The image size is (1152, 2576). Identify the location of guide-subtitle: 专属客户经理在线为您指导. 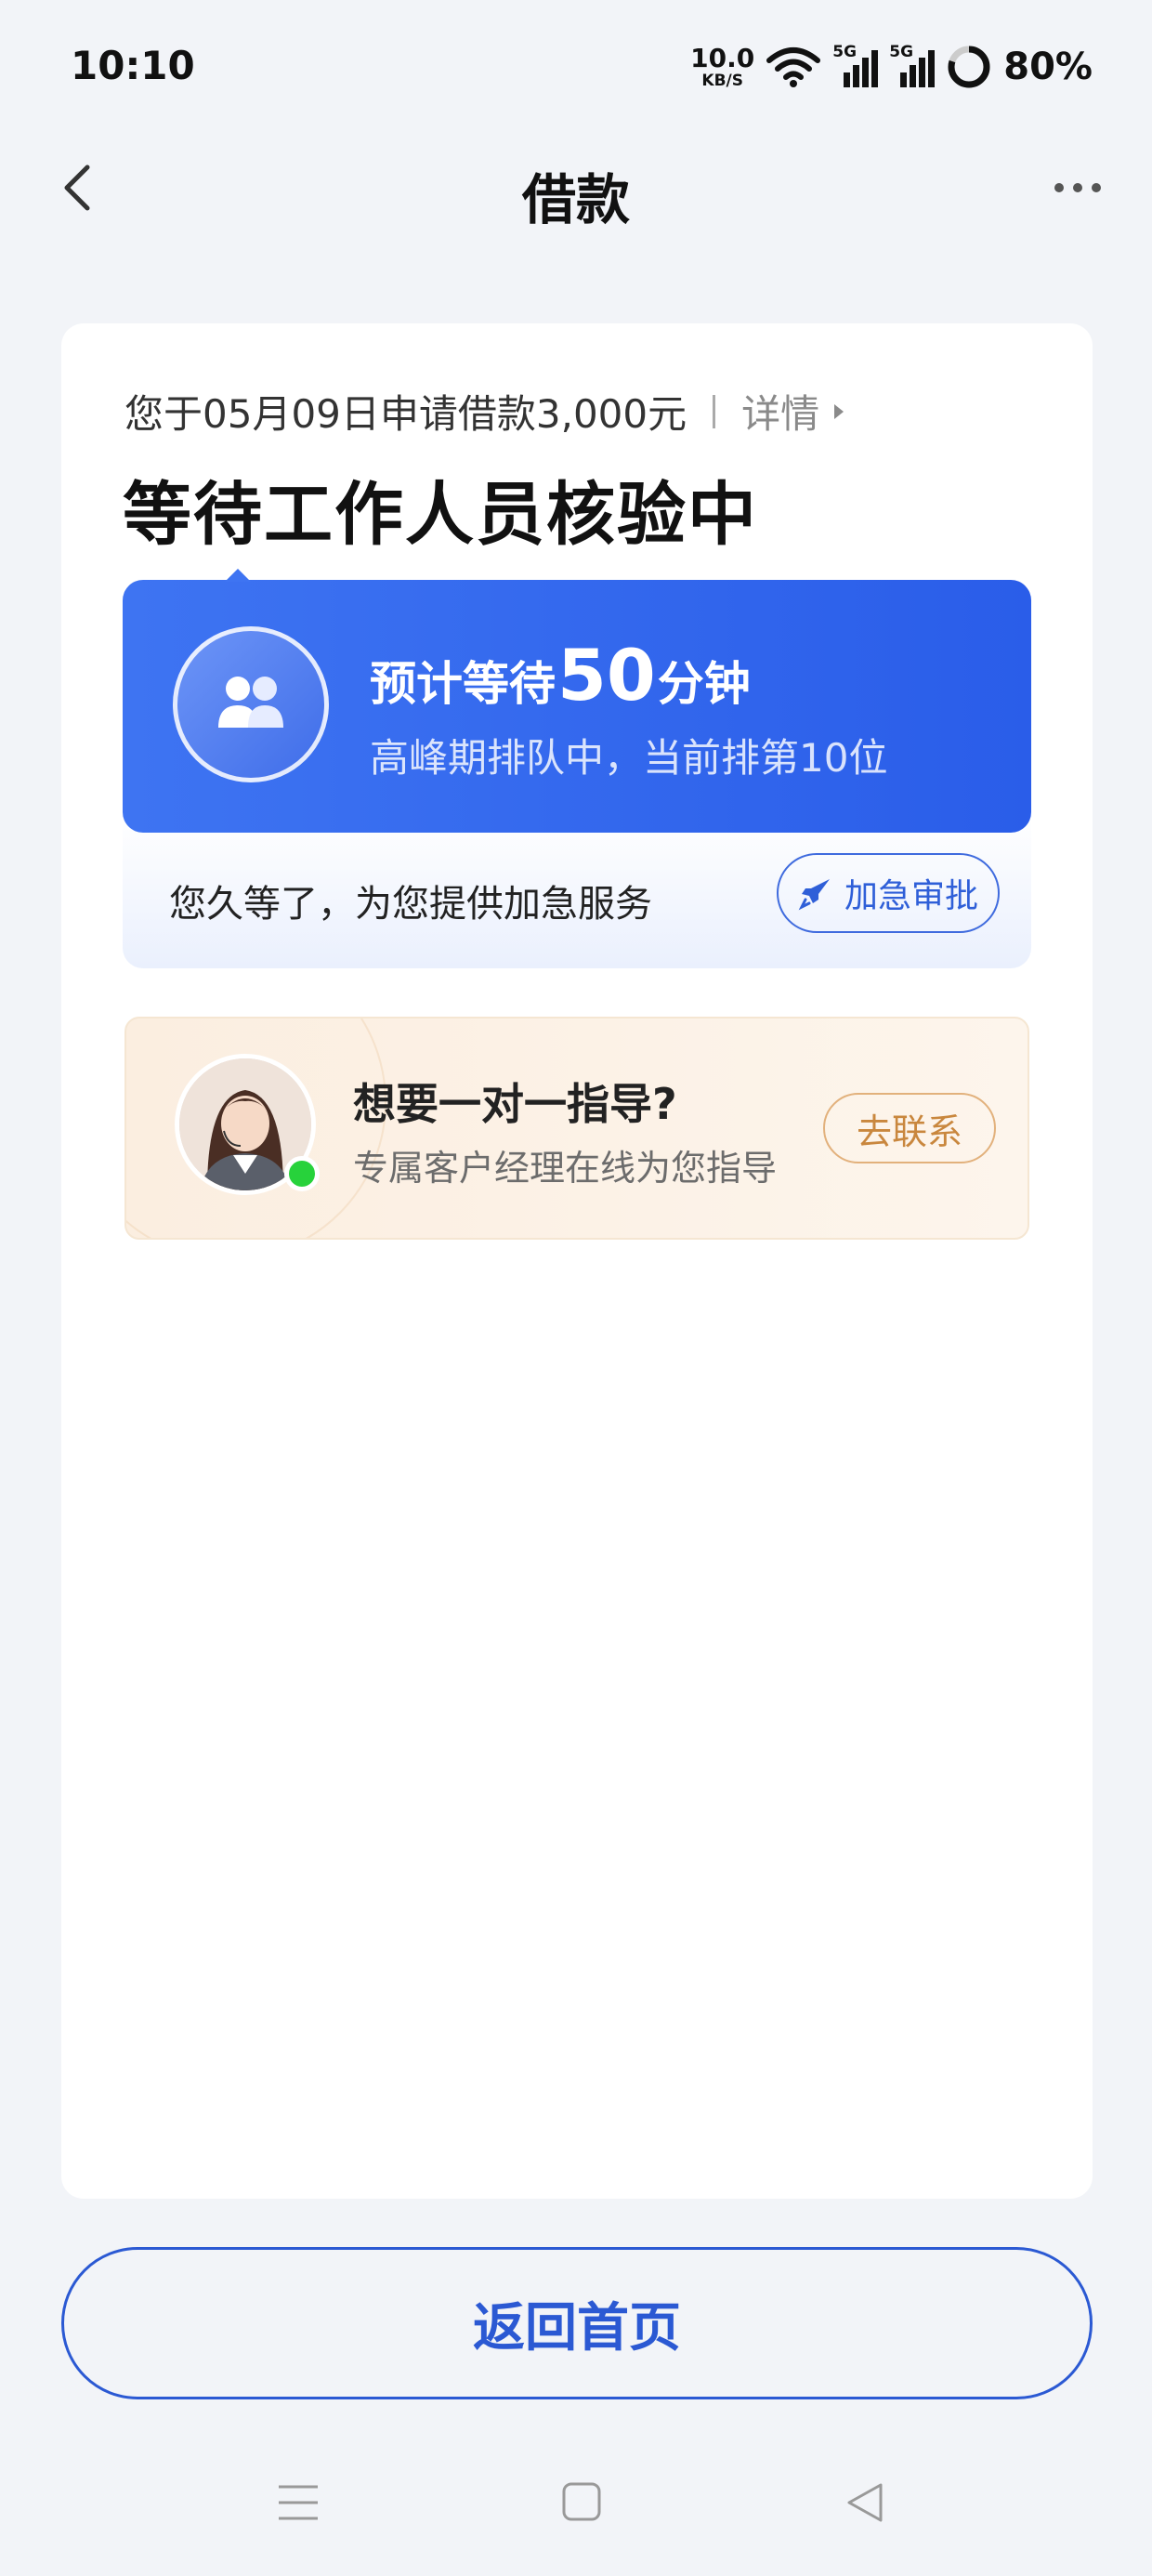
(565, 1168).